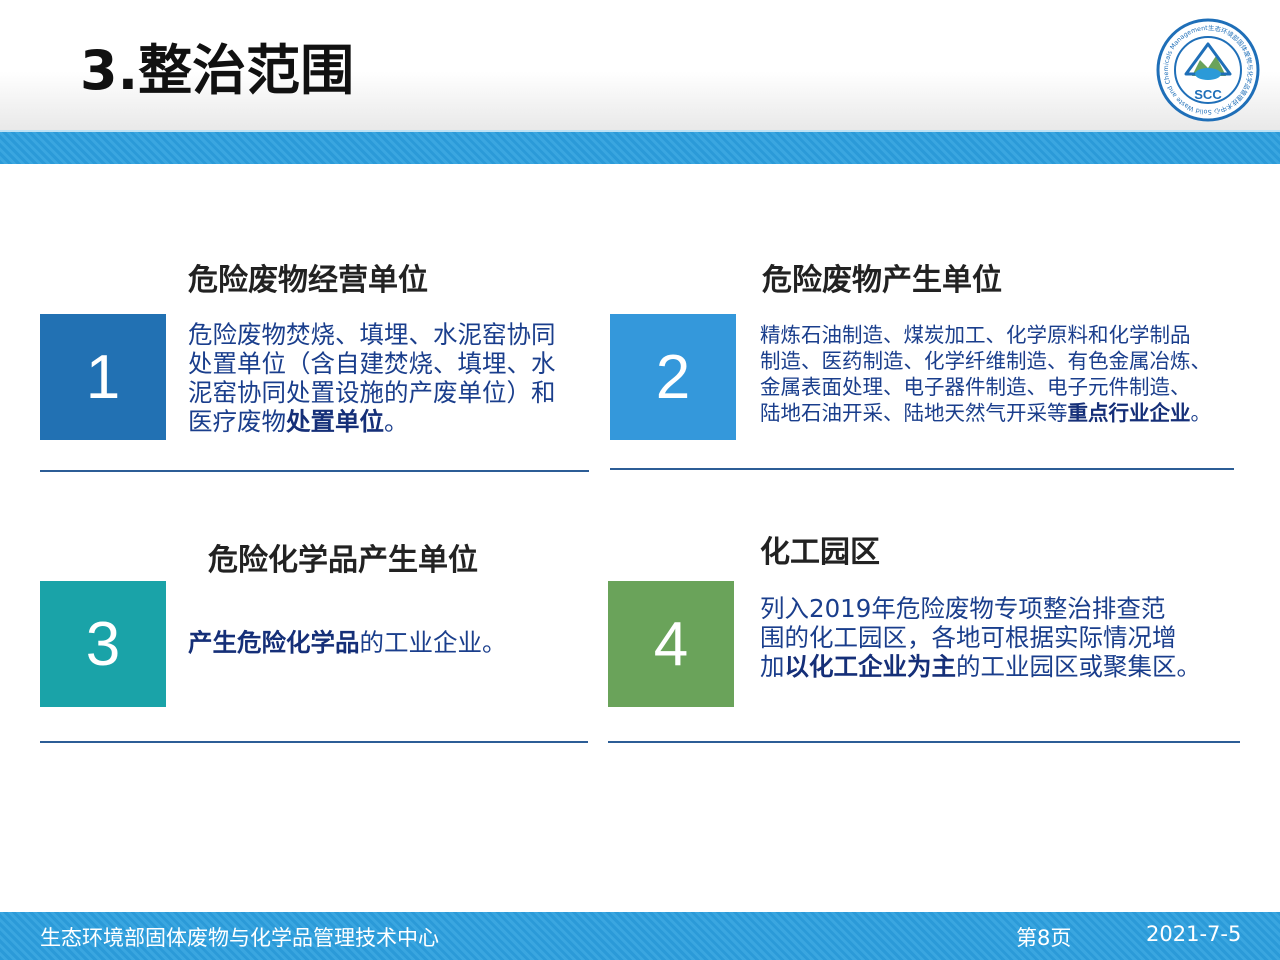 This screenshot has height=960, width=1280. What do you see at coordinates (239, 938) in the screenshot?
I see `footer-org: 生态环境部固体废物与化学品管理技术中心` at bounding box center [239, 938].